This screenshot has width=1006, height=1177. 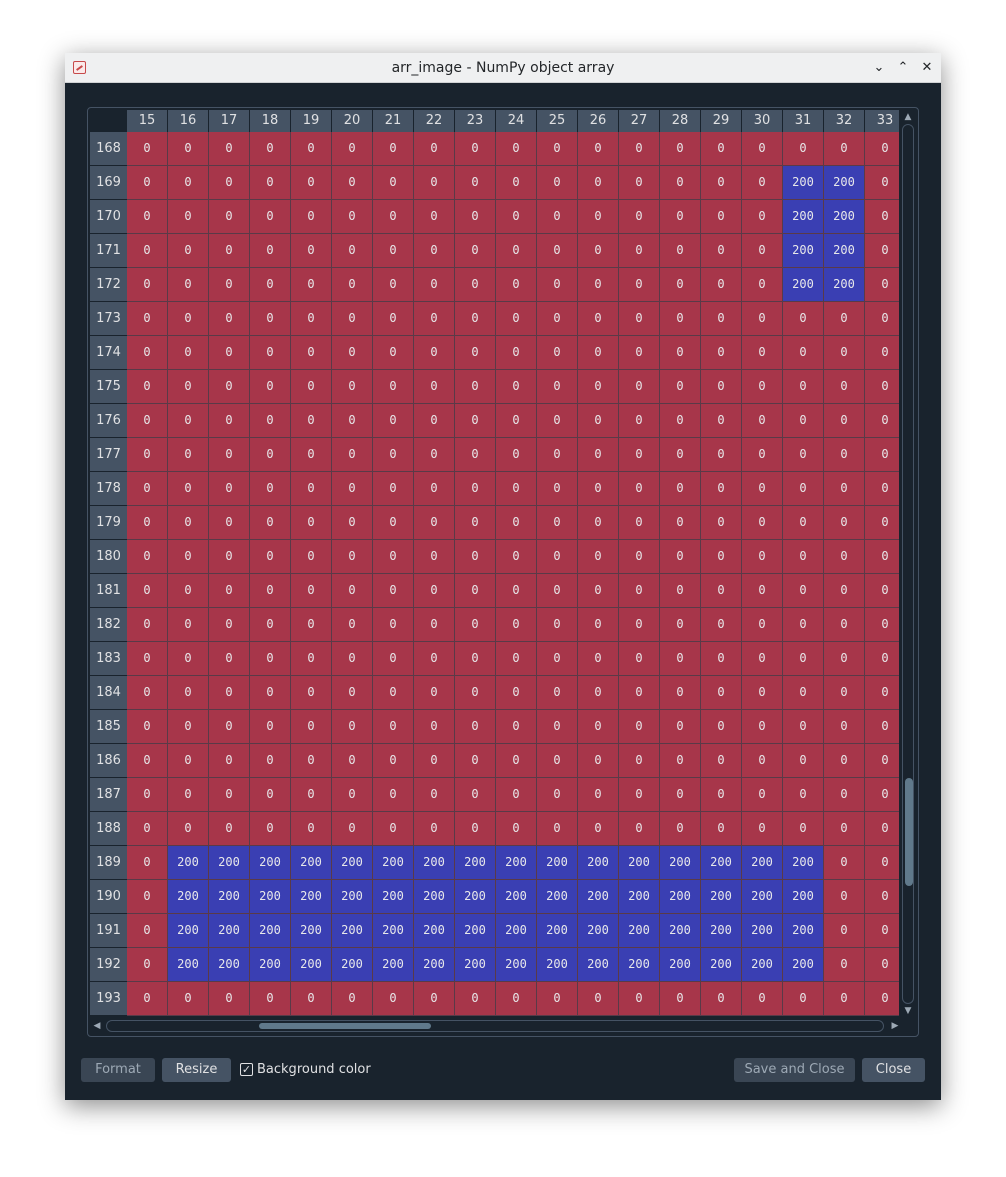 I want to click on save-and-close-button: Save and Close, so click(x=794, y=1070).